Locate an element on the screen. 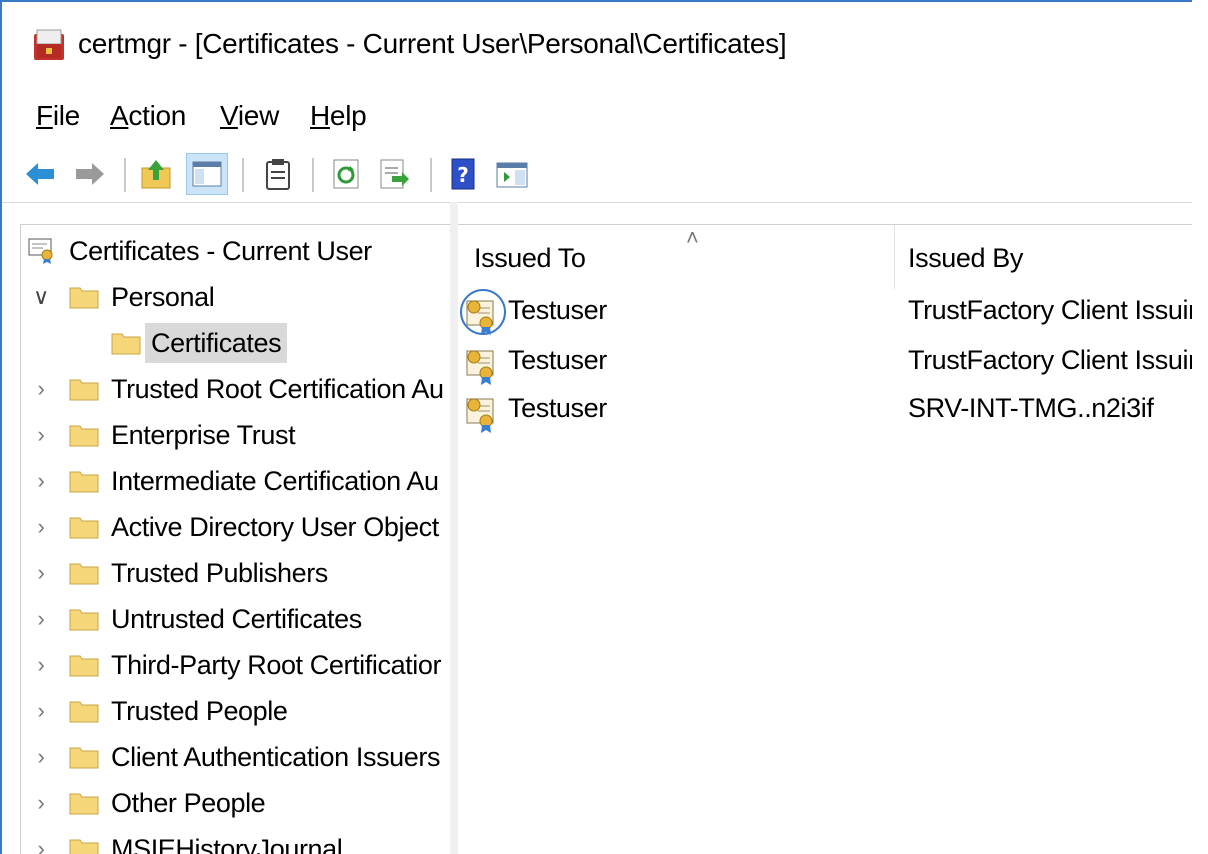 This screenshot has width=1208, height=854. menu-view-label: iew is located at coordinates (258, 115).